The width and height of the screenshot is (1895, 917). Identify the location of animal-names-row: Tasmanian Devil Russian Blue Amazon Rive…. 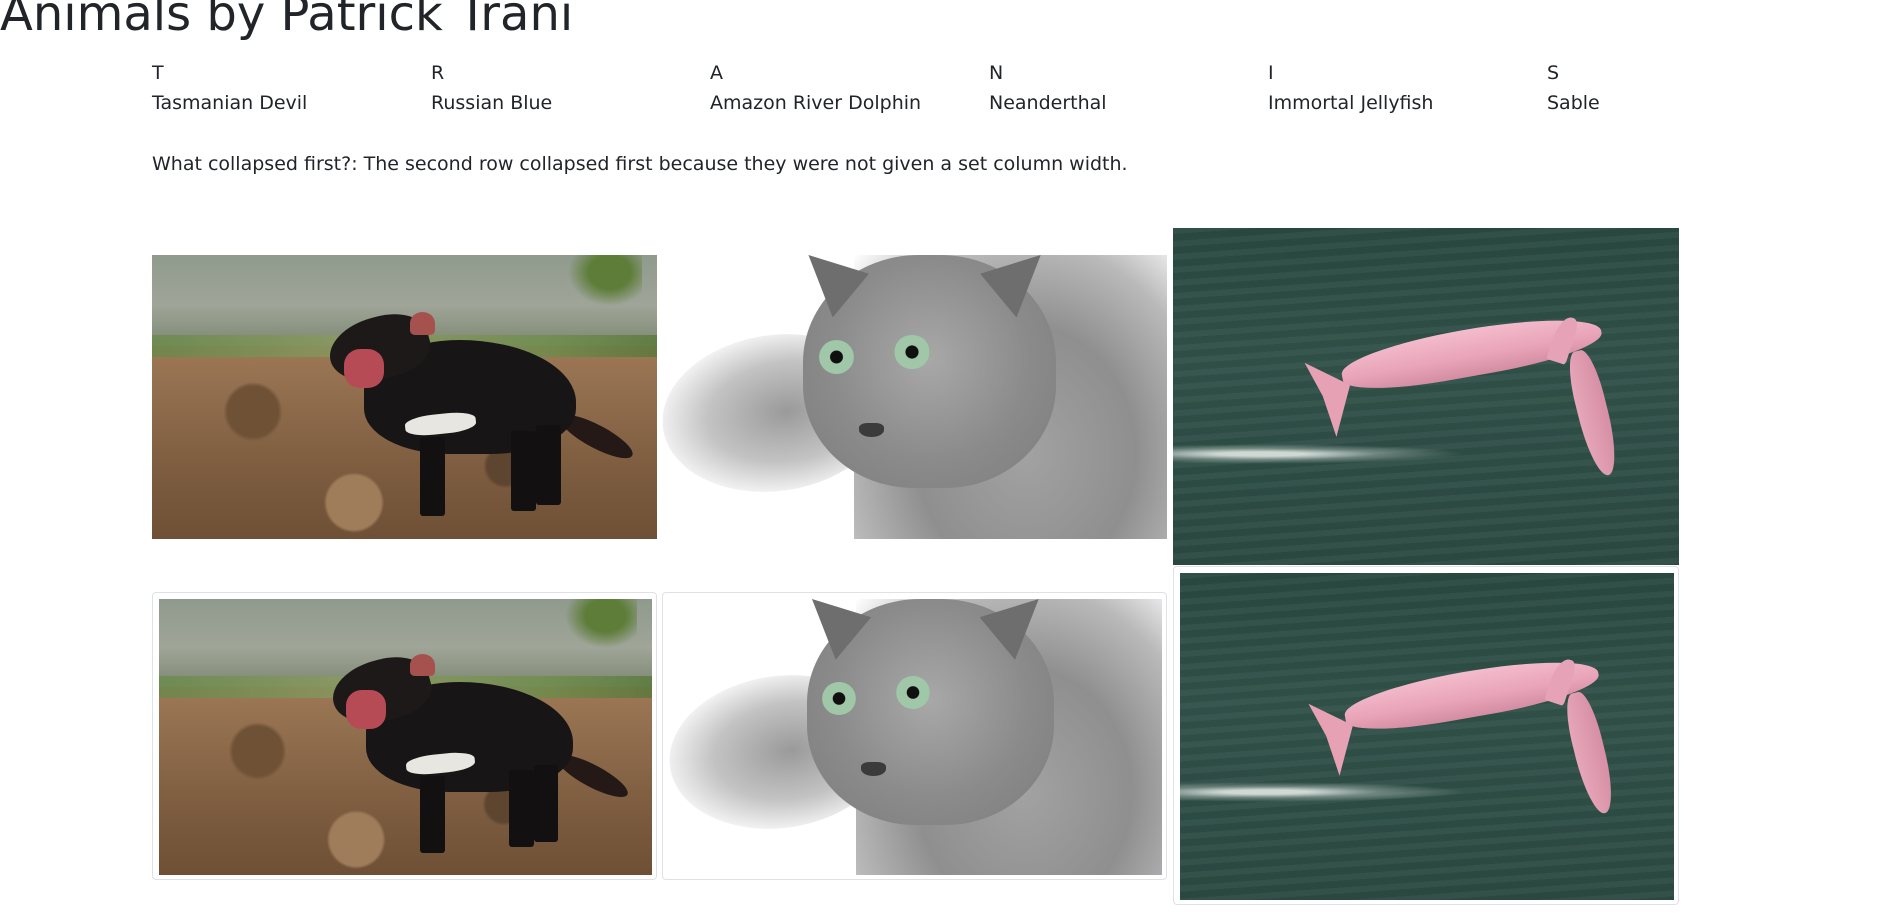
(988, 103).